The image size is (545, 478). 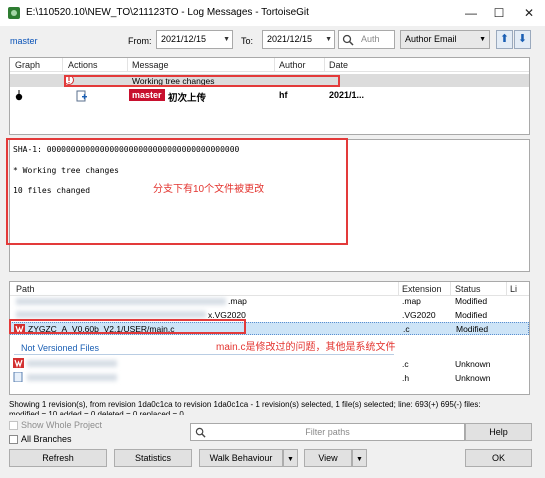 I want to click on file-extension: .h, so click(x=406, y=378).